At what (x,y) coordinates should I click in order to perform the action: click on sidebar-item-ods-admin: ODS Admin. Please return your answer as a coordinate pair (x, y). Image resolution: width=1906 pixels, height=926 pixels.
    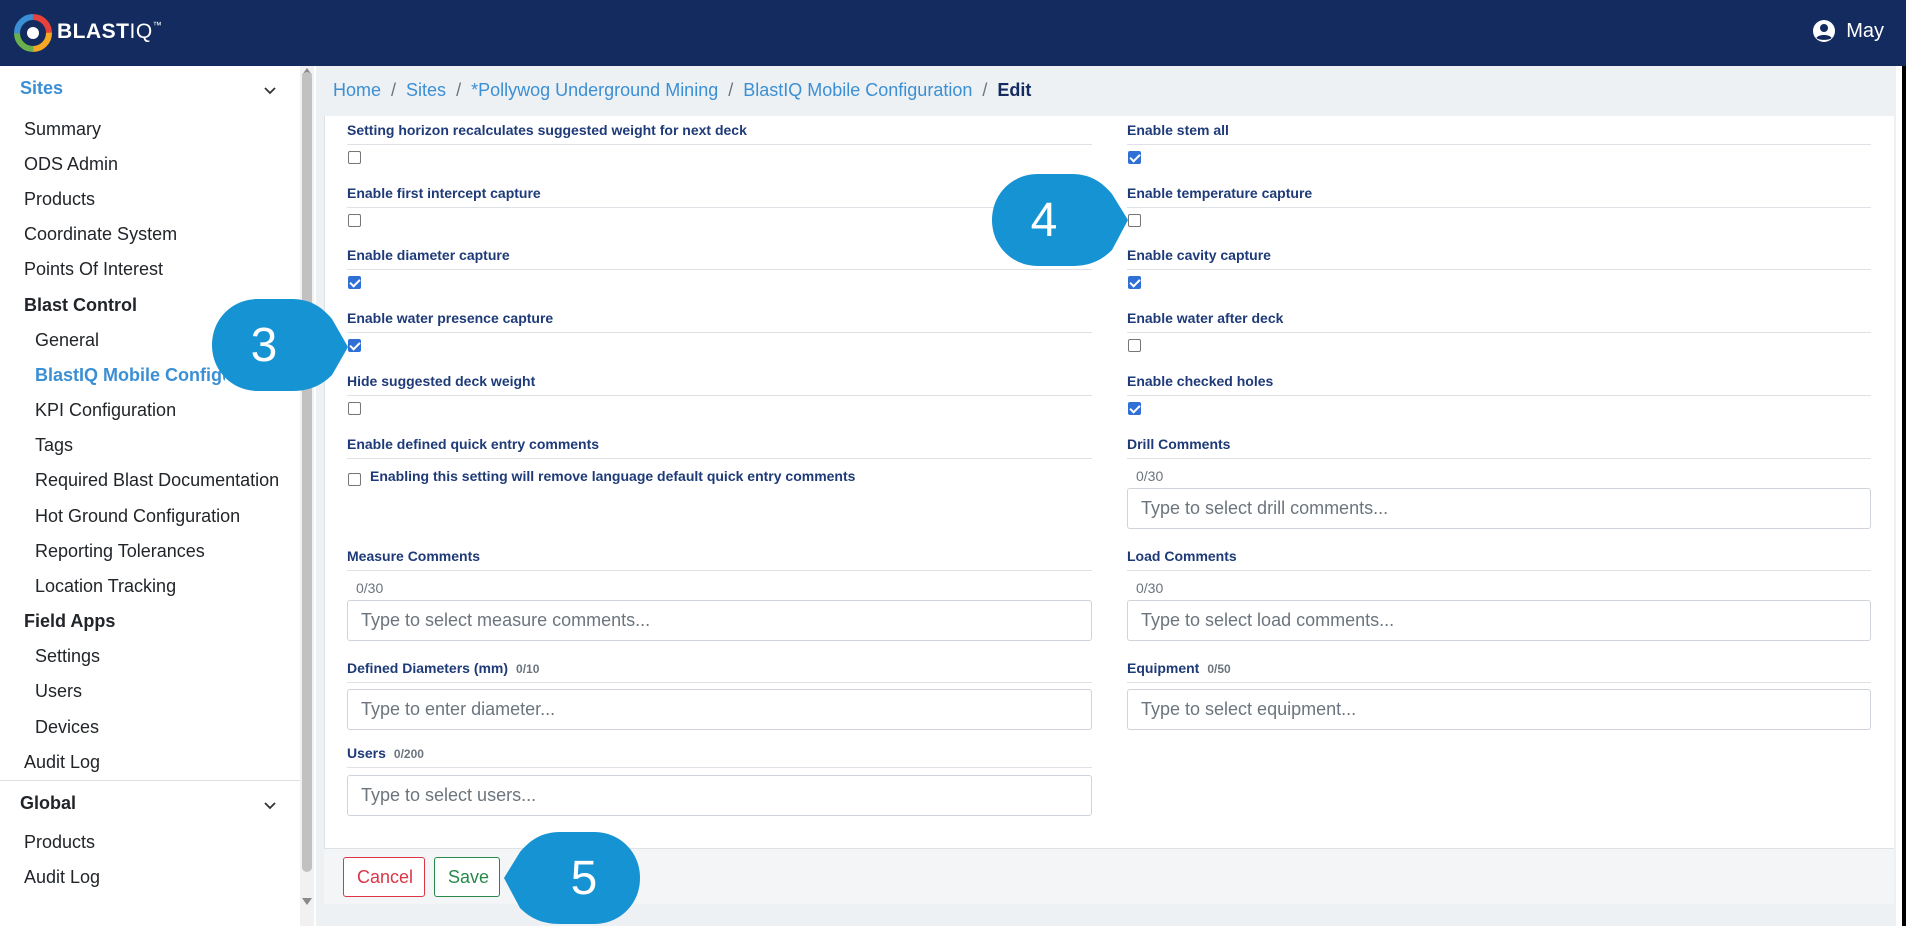
    Looking at the image, I should click on (71, 164).